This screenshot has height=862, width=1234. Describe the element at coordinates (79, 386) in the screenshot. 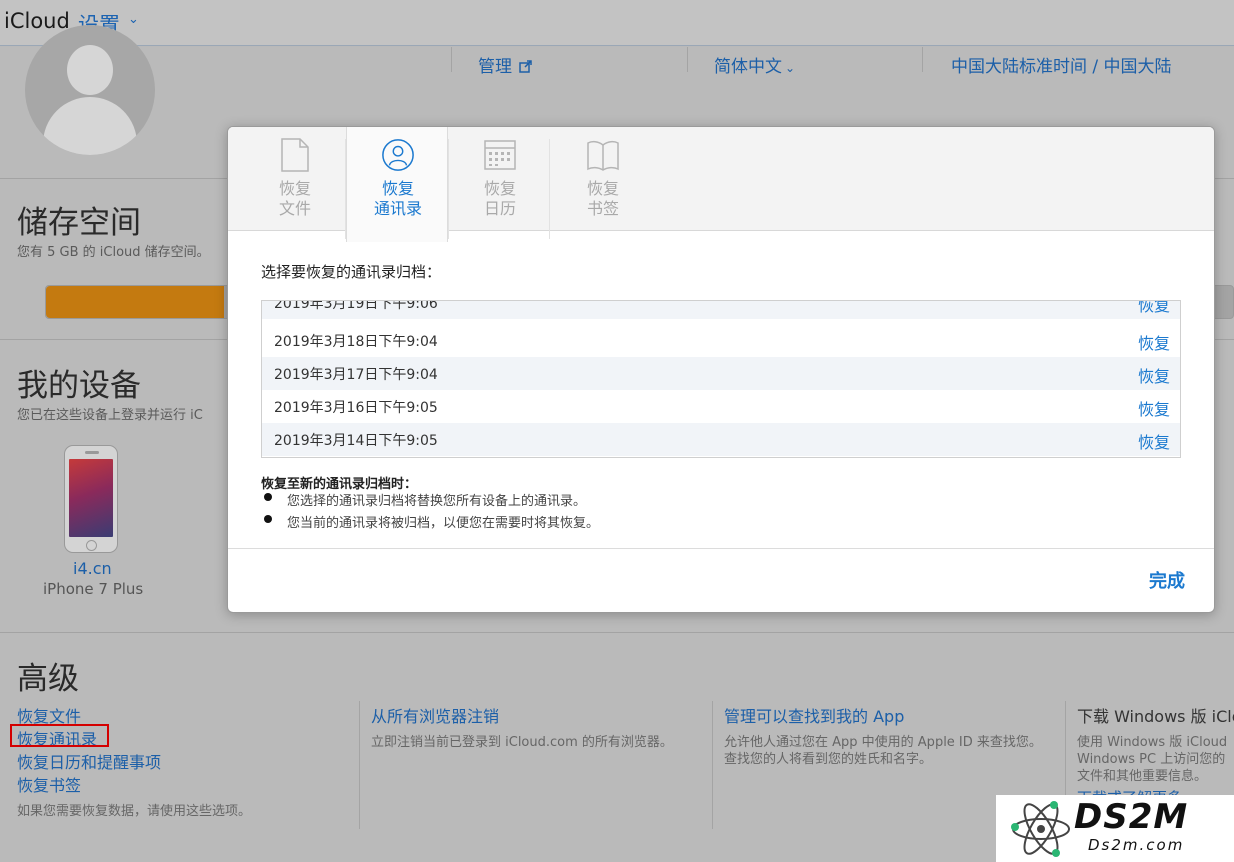

I see `devices-title: 我的设备` at that location.